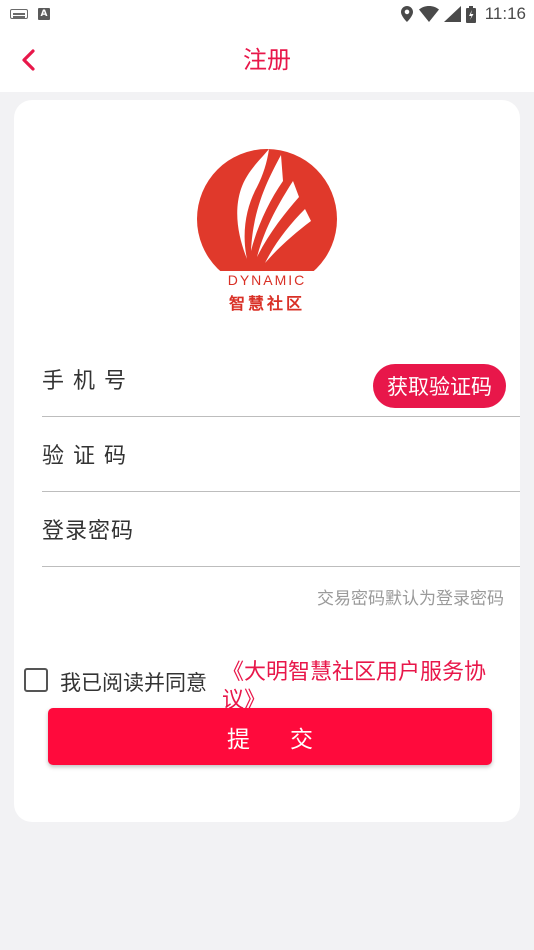  What do you see at coordinates (44, 14) in the screenshot?
I see `a-icon: A` at bounding box center [44, 14].